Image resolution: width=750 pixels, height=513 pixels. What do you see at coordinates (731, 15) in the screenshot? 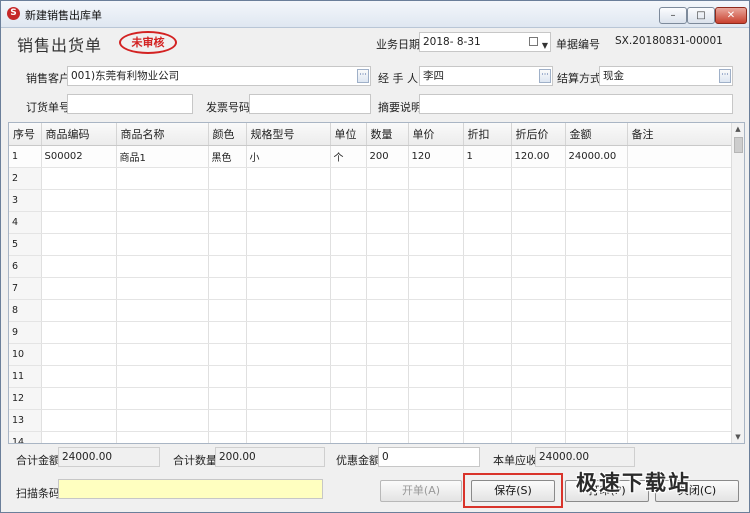
I see `close-button: ✕` at bounding box center [731, 15].